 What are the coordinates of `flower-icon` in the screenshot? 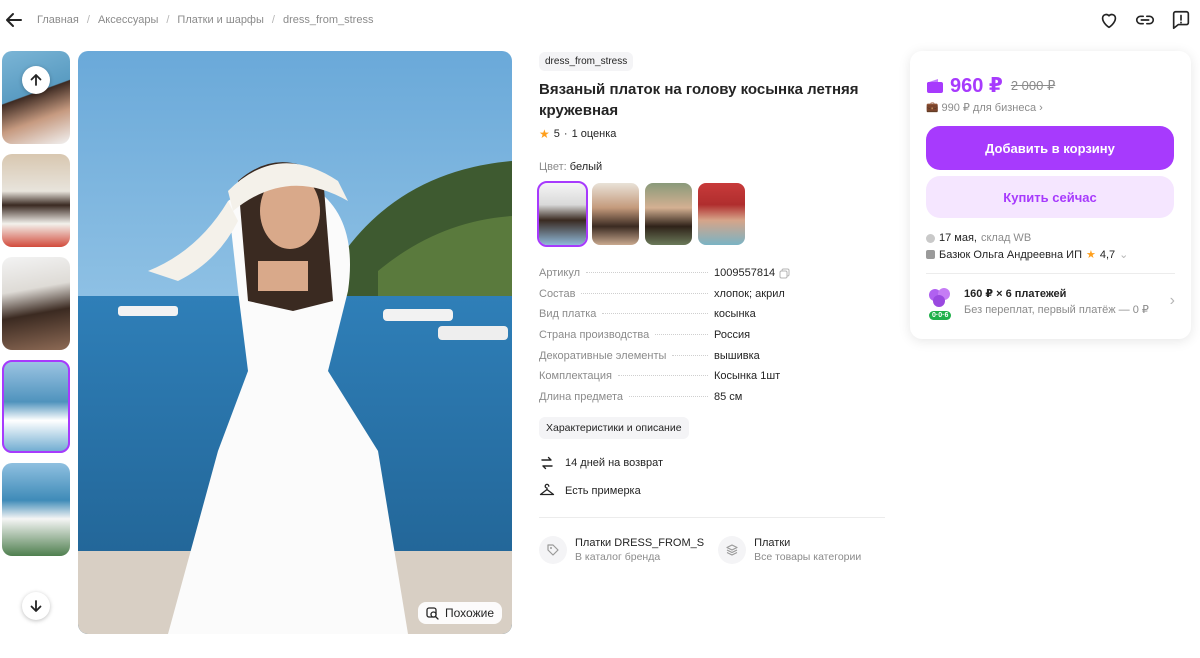 It's located at (939, 297).